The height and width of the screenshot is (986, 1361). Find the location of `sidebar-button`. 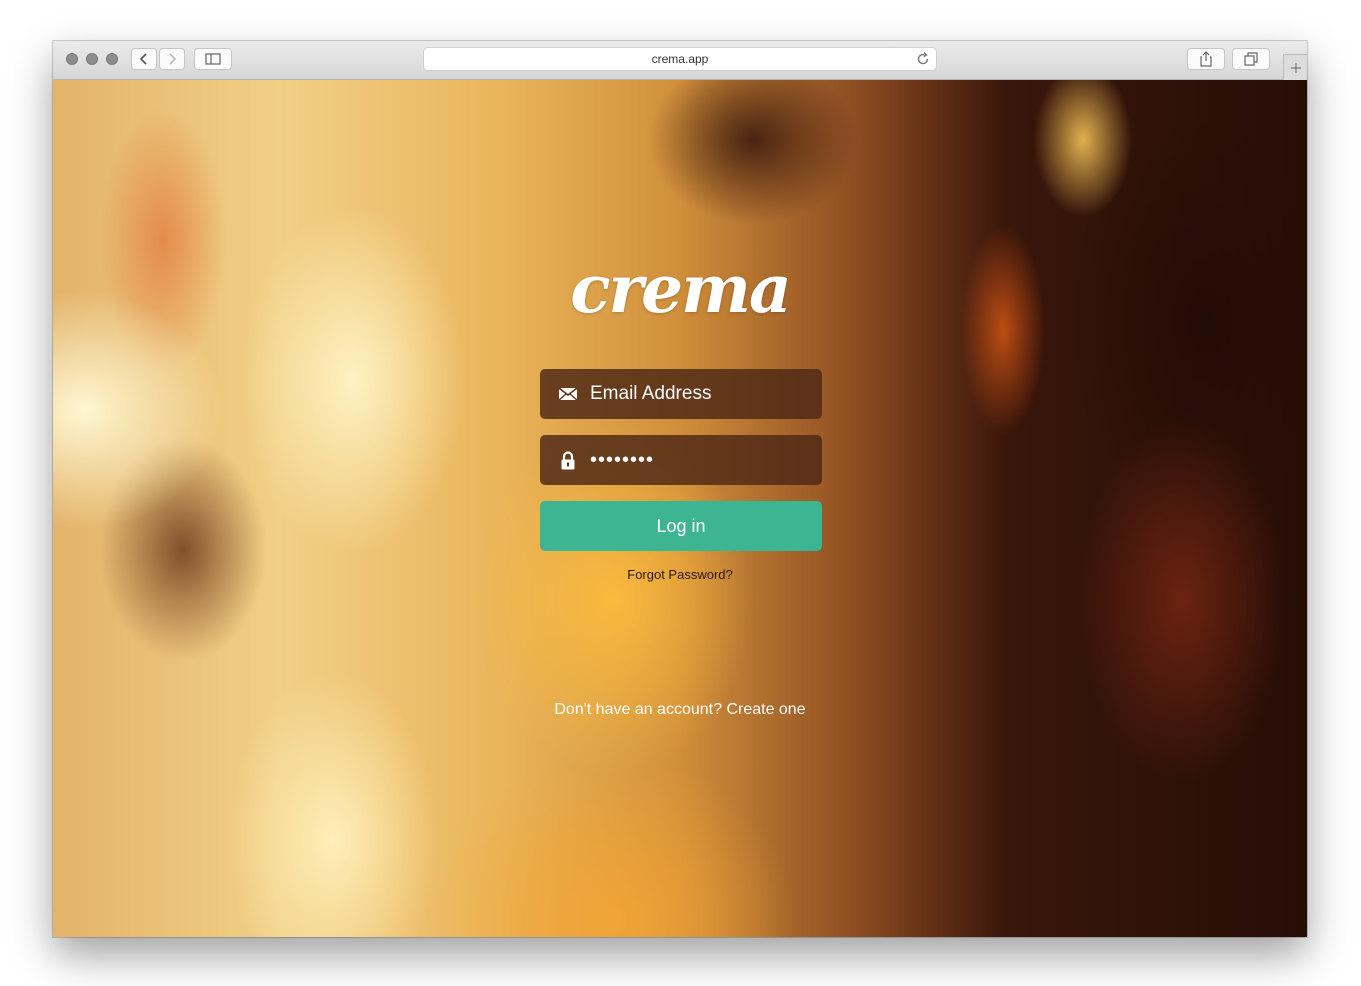

sidebar-button is located at coordinates (213, 59).